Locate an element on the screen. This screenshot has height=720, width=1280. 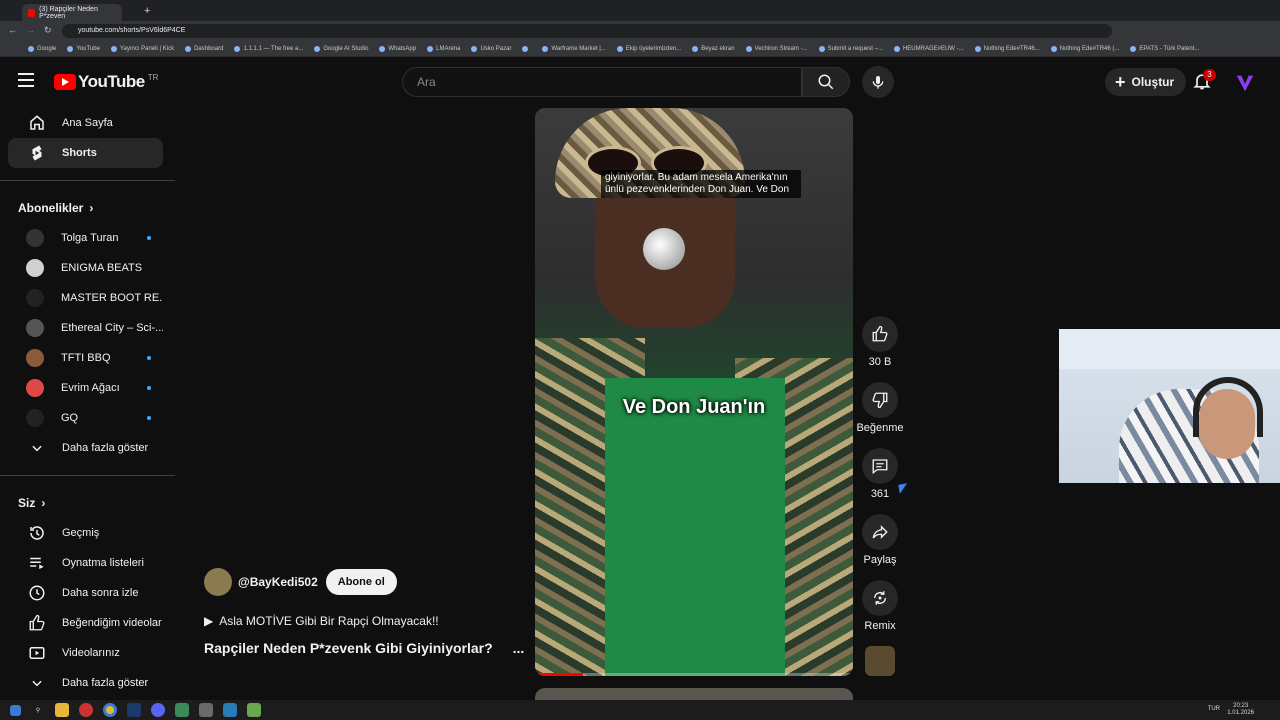
microphone-icon is located at coordinates (878, 82).